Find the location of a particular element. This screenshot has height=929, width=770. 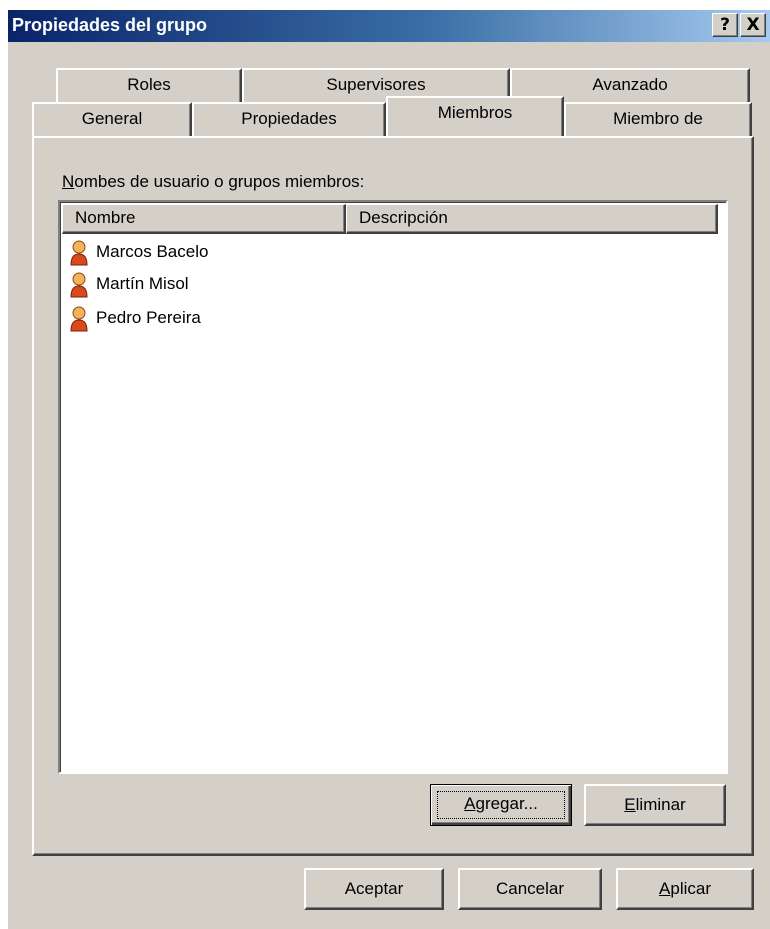

cancel-button: Cancelar is located at coordinates (530, 889).